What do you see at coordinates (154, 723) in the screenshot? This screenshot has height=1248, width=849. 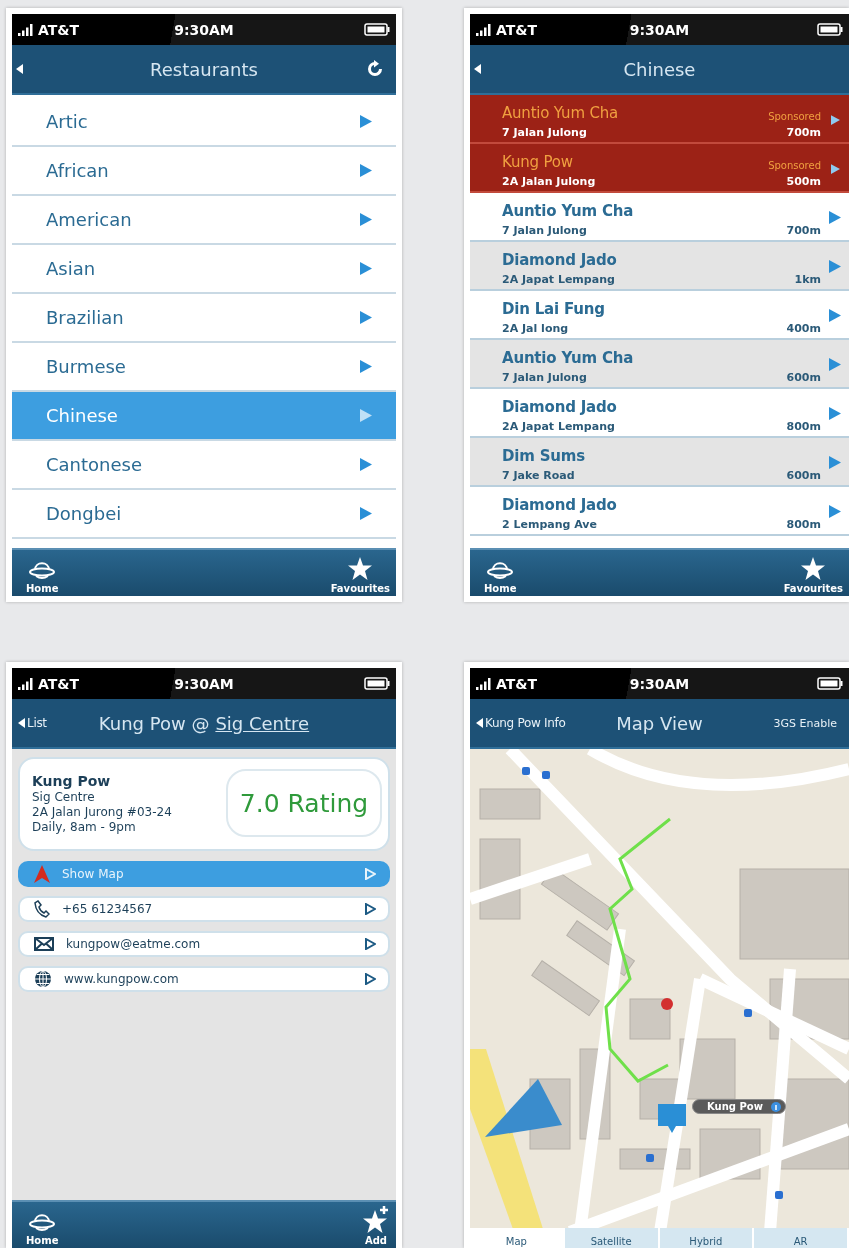 I see `screen-title: Kung Pow @` at bounding box center [154, 723].